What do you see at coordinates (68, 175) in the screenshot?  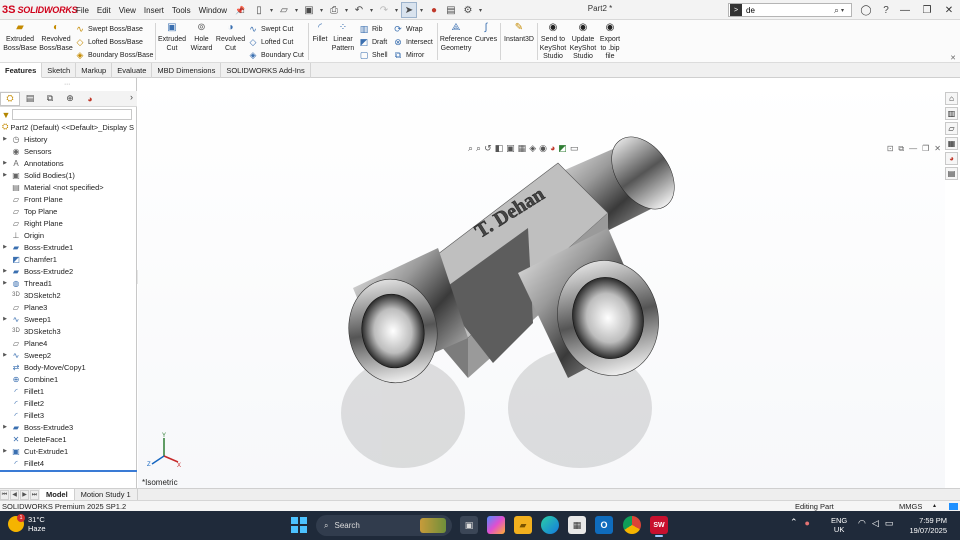 I see `tree-item: ▶ ▣ Solid Bodies(1)` at bounding box center [68, 175].